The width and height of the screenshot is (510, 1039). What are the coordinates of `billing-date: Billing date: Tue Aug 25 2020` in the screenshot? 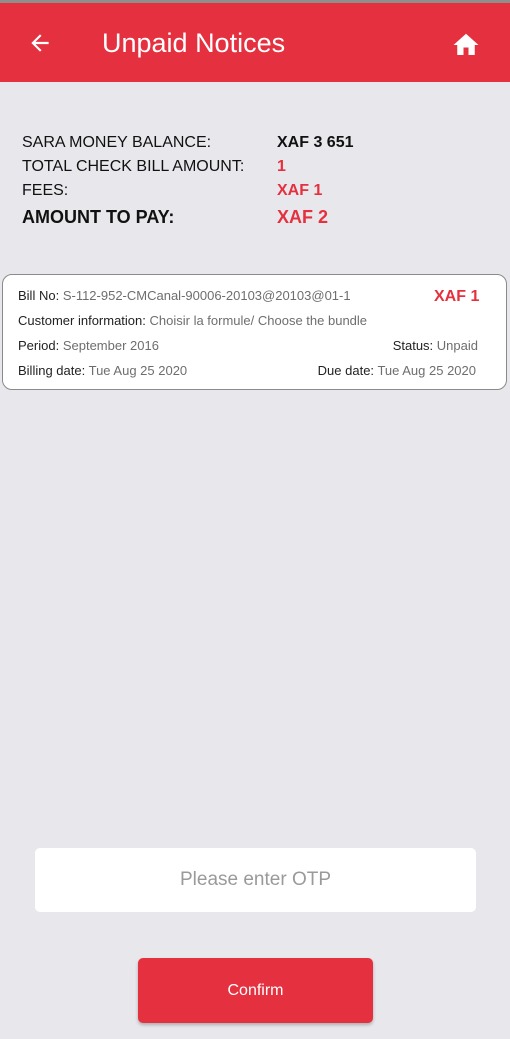 It's located at (102, 371).